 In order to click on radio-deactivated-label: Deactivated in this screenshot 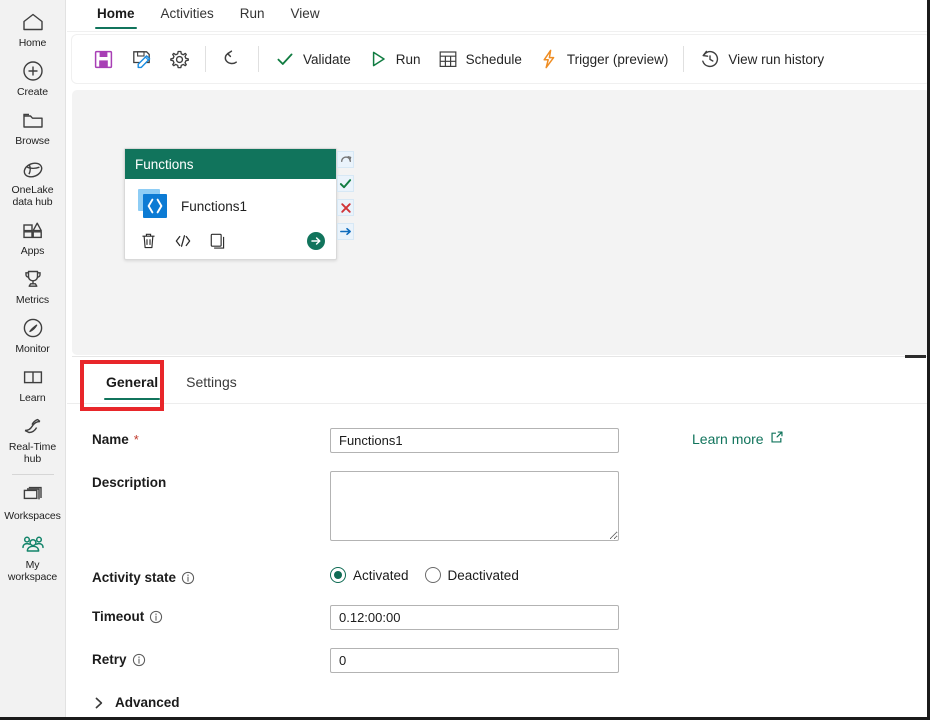, I will do `click(483, 575)`.